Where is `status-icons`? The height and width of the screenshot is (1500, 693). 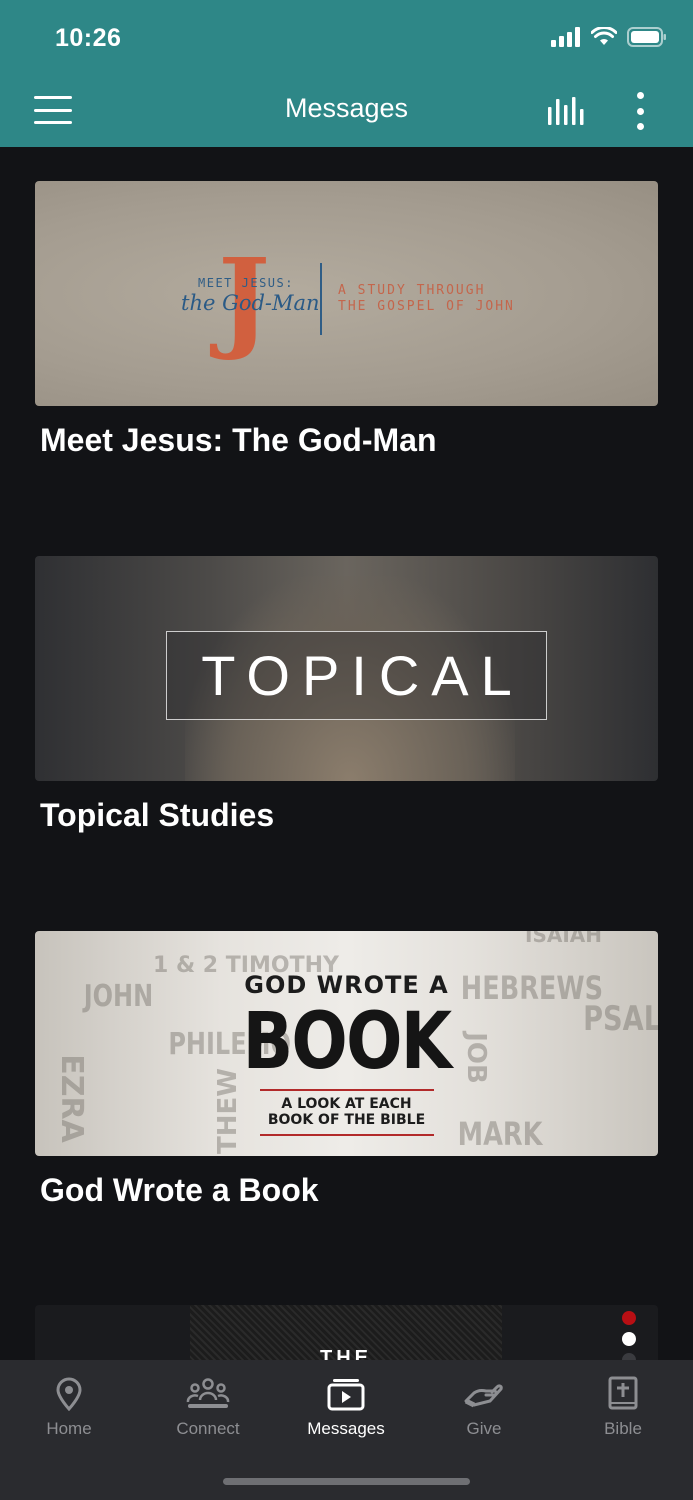
status-icons is located at coordinates (609, 37).